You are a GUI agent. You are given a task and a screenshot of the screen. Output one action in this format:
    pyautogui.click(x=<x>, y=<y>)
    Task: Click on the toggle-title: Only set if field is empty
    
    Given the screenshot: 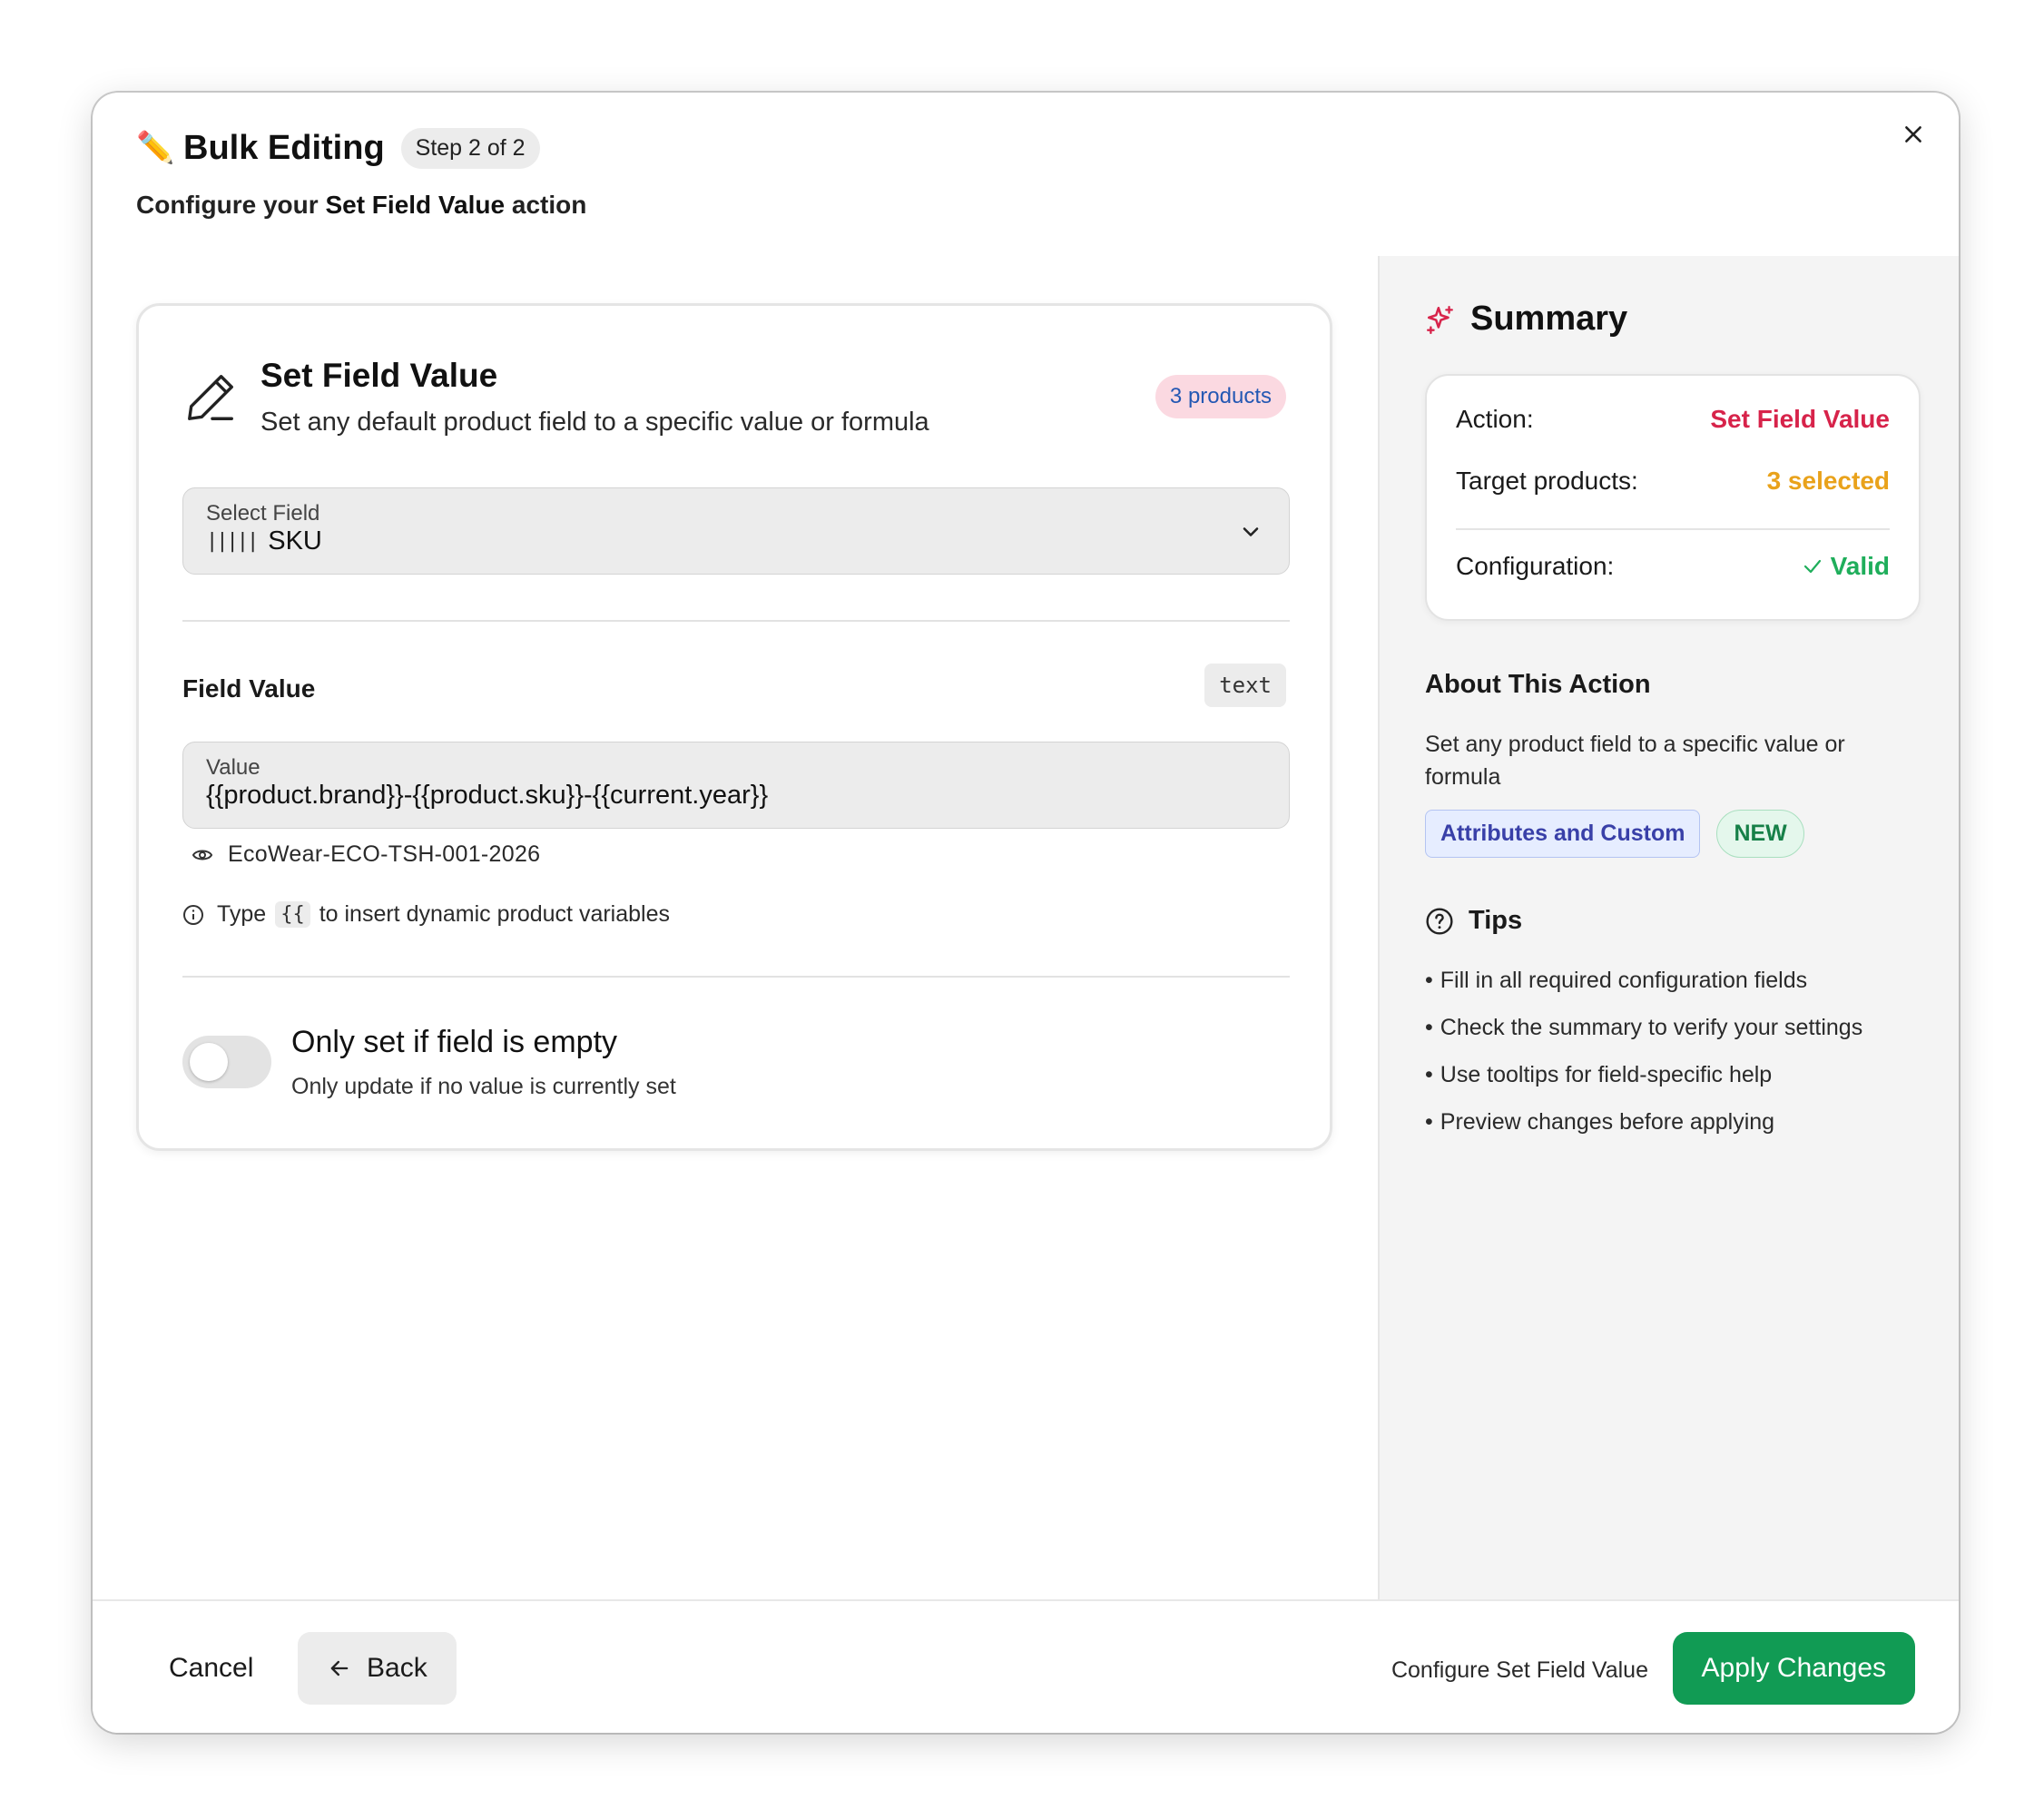 What is the action you would take?
    pyautogui.click(x=454, y=1042)
    